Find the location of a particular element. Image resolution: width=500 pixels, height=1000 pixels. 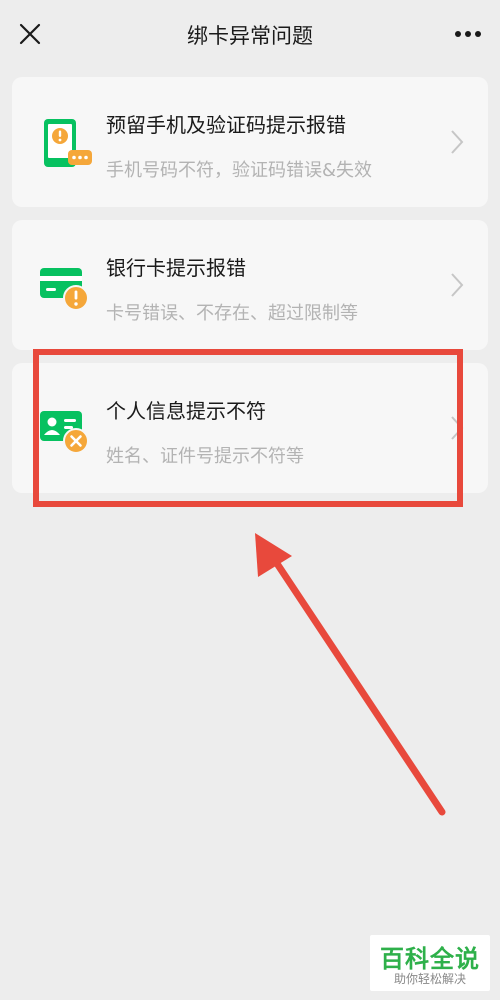

item-subtitle: 姓名、证件号提示不符等 is located at coordinates (205, 456).